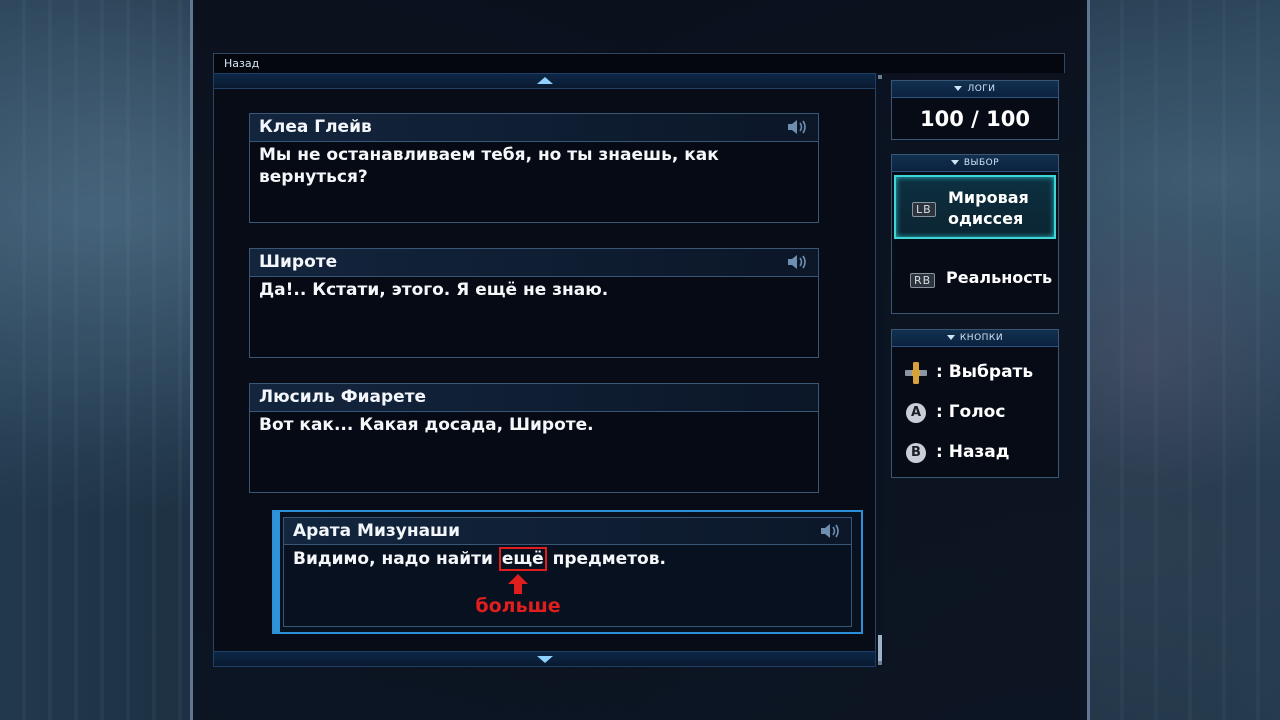  Describe the element at coordinates (924, 209) in the screenshot. I see `lb-button-icon: LB` at that location.